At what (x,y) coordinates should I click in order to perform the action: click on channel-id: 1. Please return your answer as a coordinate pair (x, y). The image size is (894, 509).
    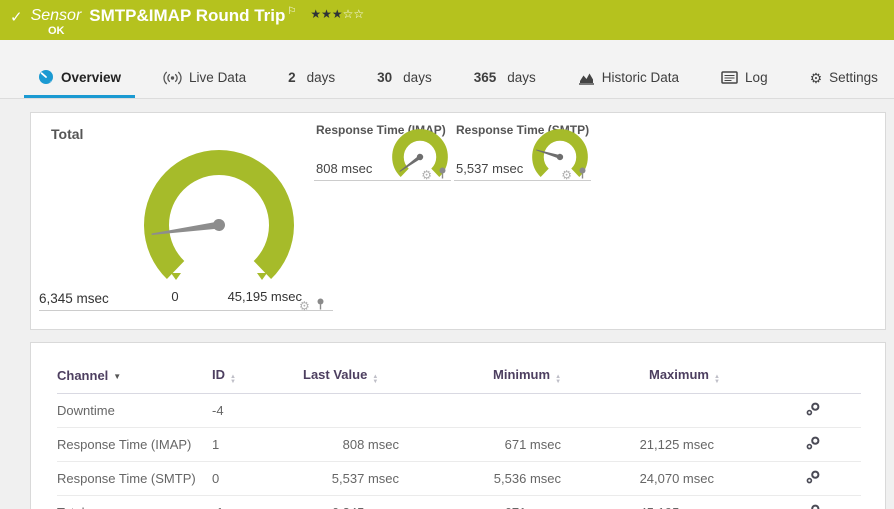
    Looking at the image, I should click on (257, 444).